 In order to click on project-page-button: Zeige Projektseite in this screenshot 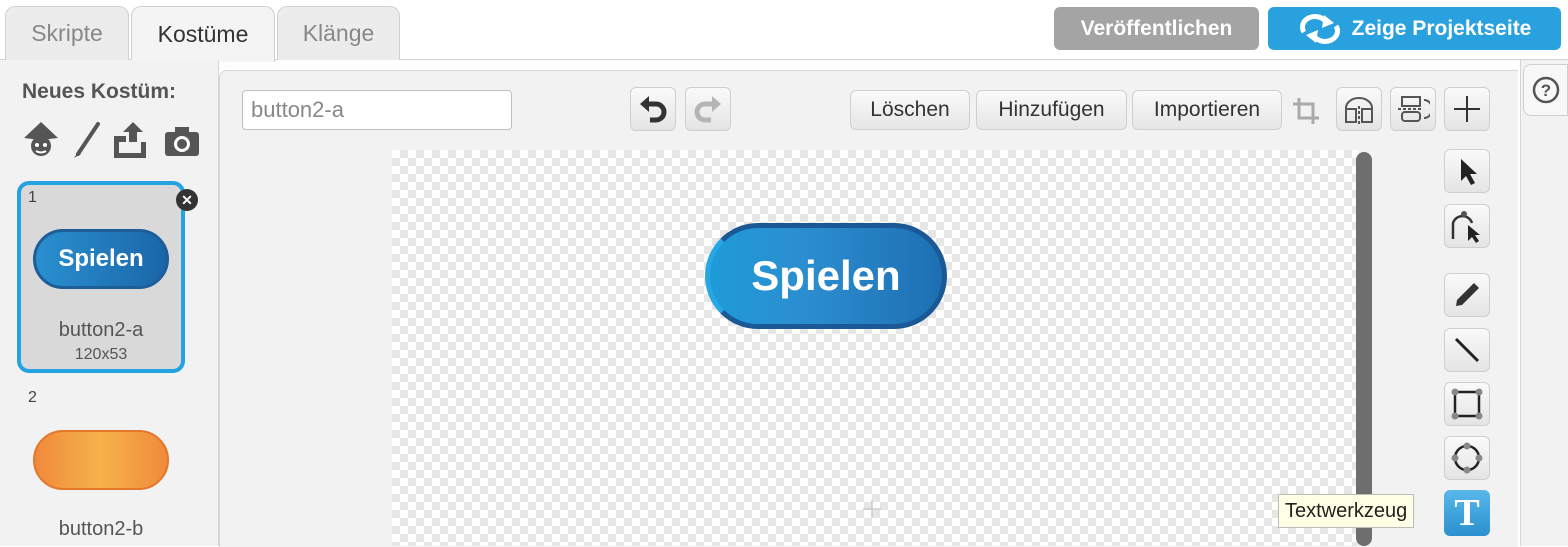, I will do `click(1414, 28)`.